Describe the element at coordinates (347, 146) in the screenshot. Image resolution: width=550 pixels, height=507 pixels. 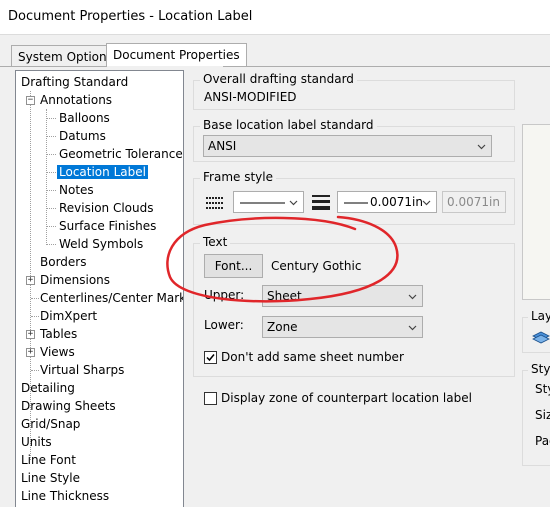
I see `base-standard-select: ANSI` at that location.